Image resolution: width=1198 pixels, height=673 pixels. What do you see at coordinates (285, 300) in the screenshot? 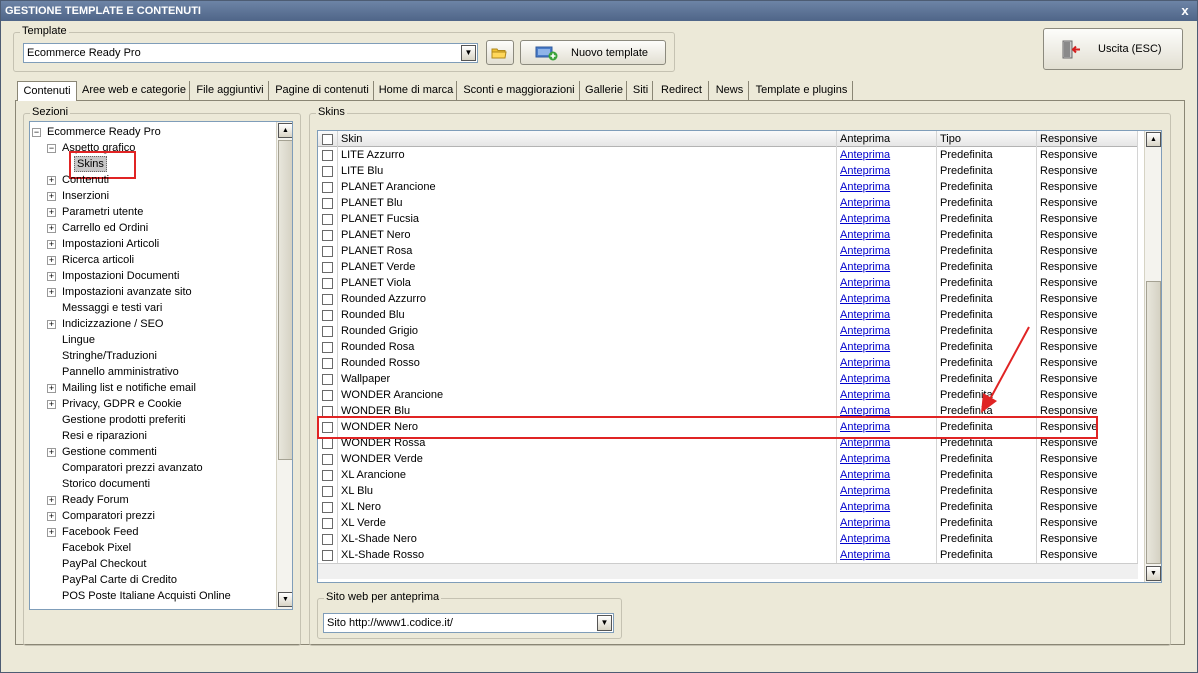
I see `tree-scroll-thumb` at bounding box center [285, 300].